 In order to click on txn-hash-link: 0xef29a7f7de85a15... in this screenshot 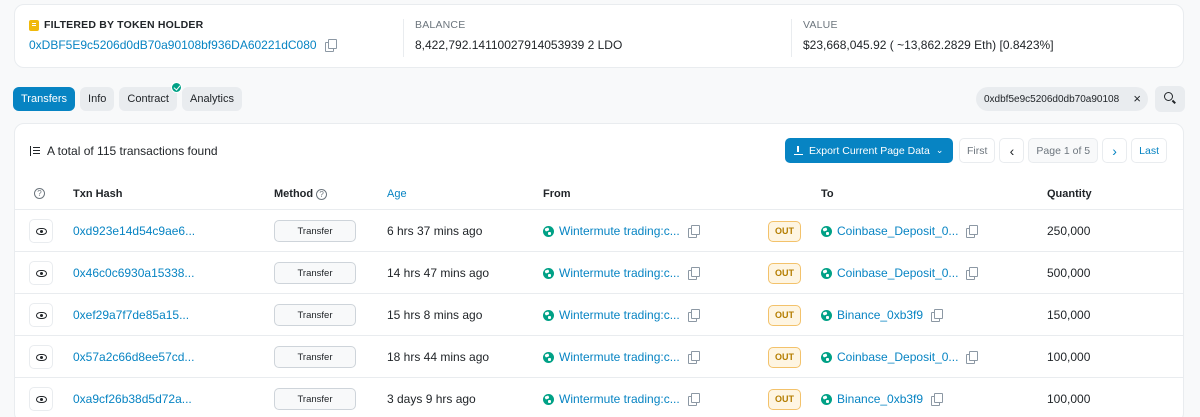, I will do `click(131, 315)`.